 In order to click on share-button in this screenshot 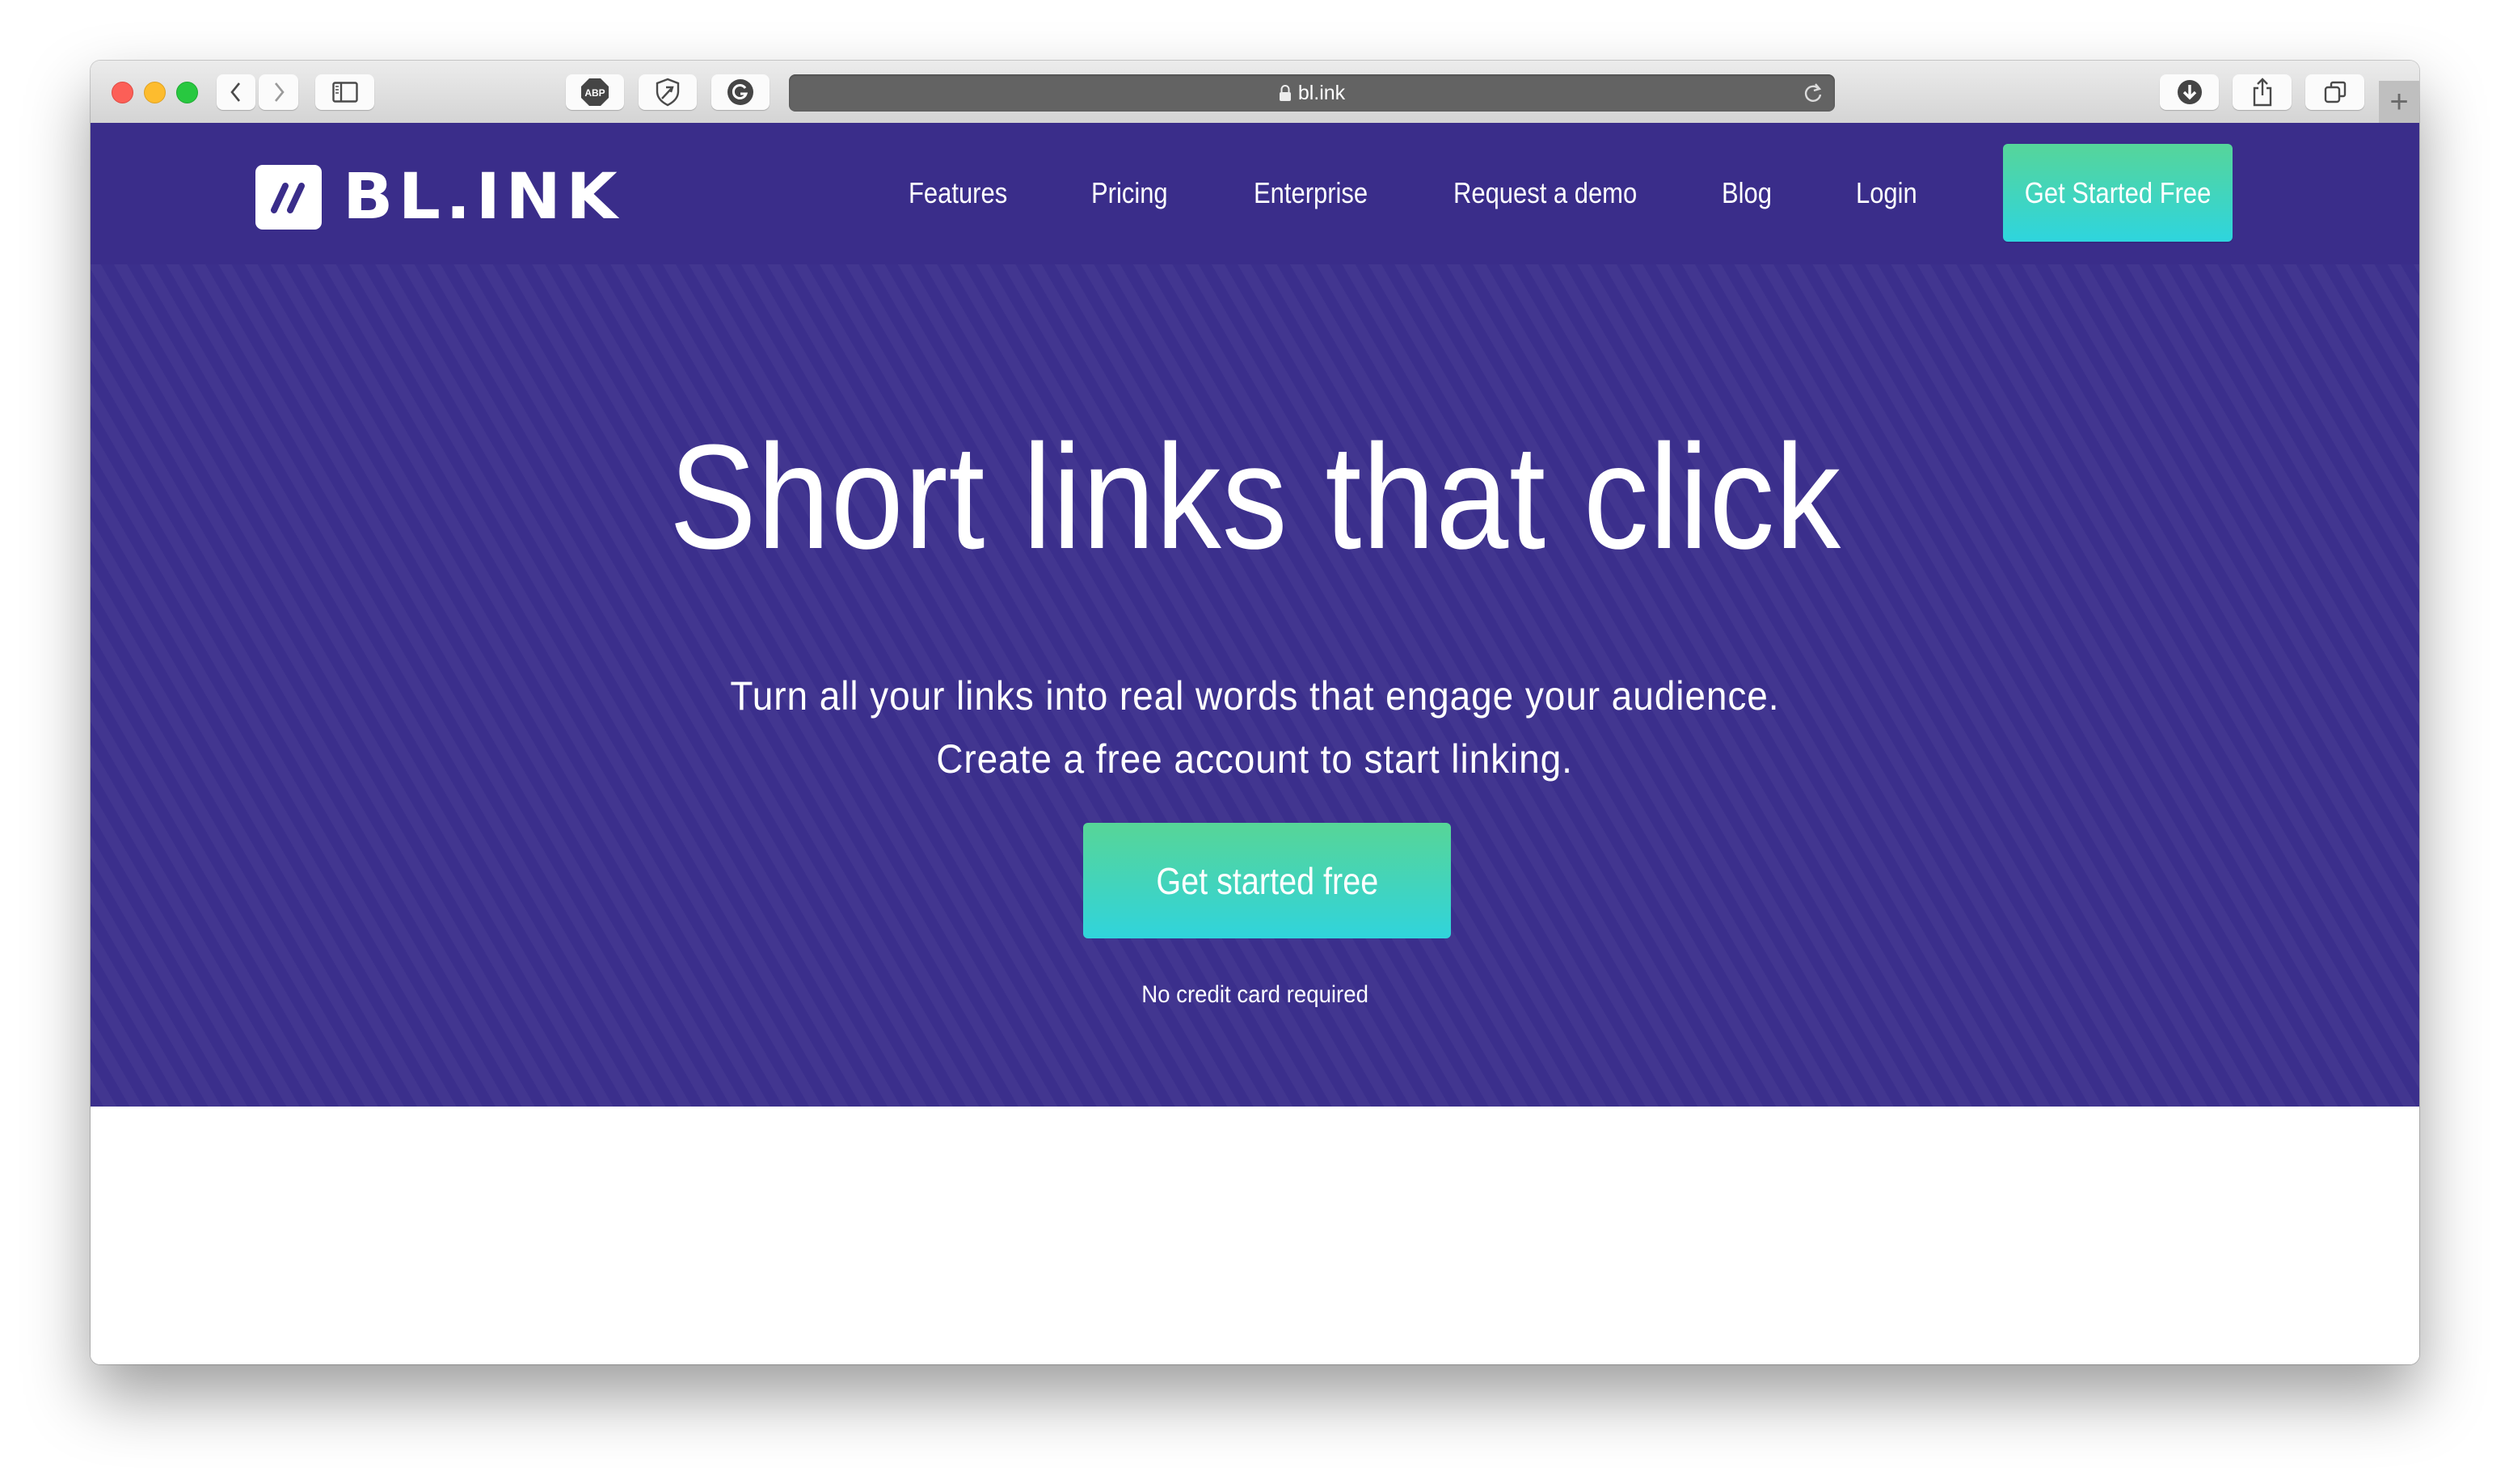, I will do `click(2262, 92)`.